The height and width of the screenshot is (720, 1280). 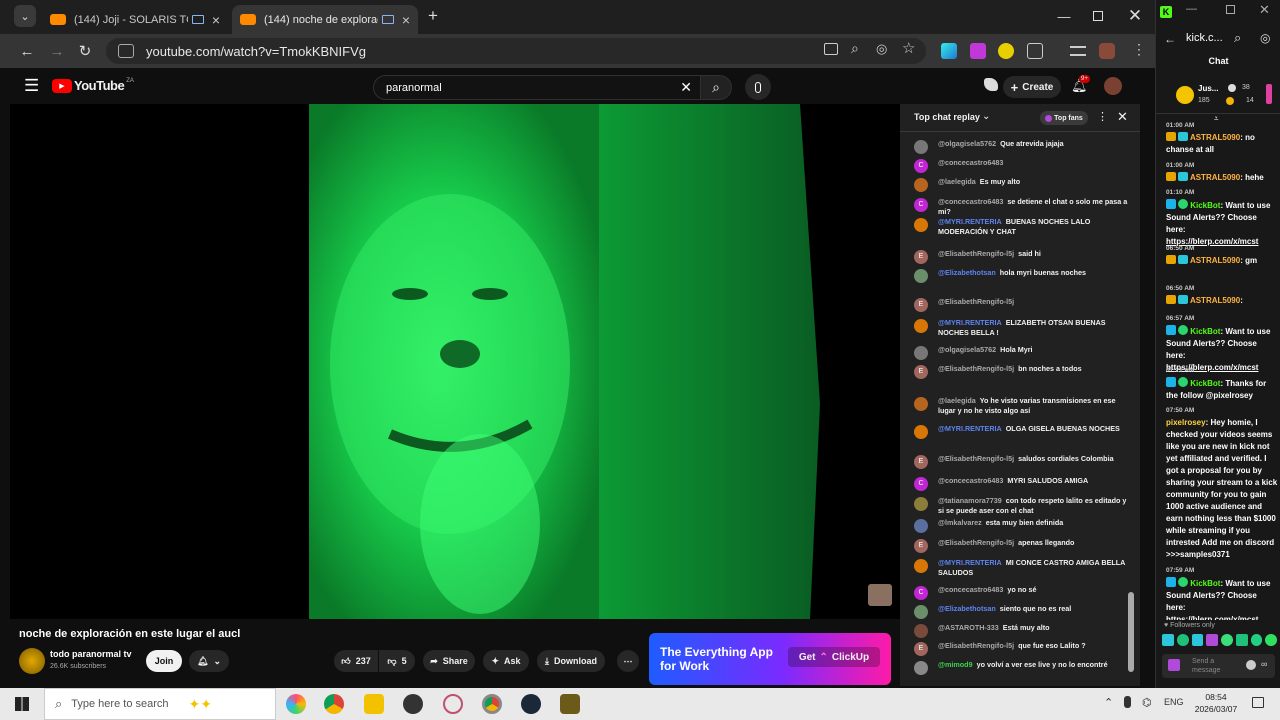 I want to click on taskbar-search-input: ⌕ Type here to search ✦✦, so click(x=160, y=704).